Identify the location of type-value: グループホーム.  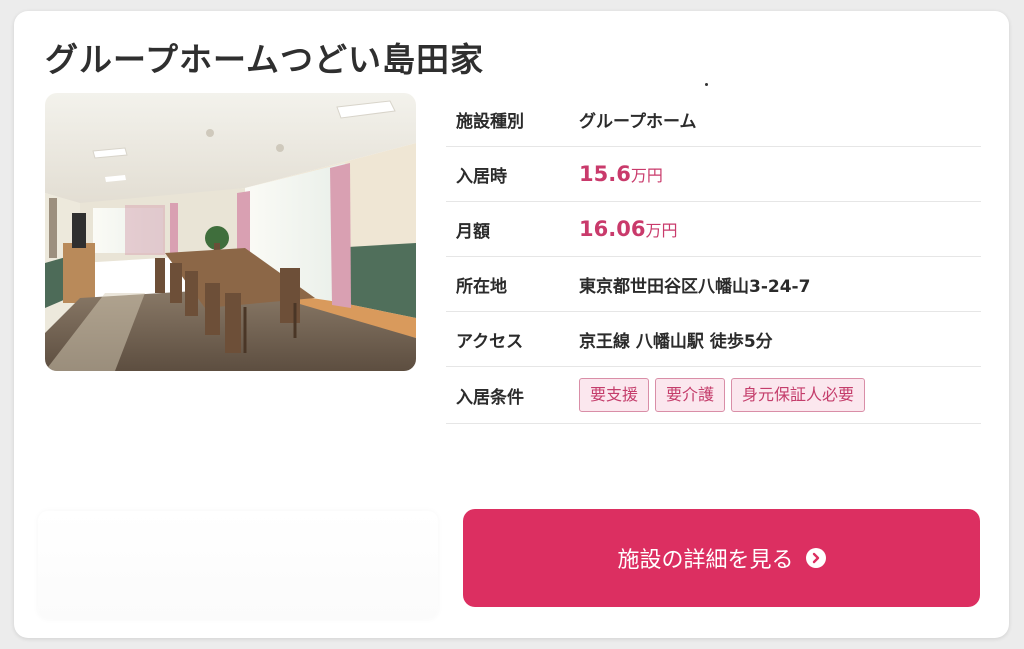
(638, 121).